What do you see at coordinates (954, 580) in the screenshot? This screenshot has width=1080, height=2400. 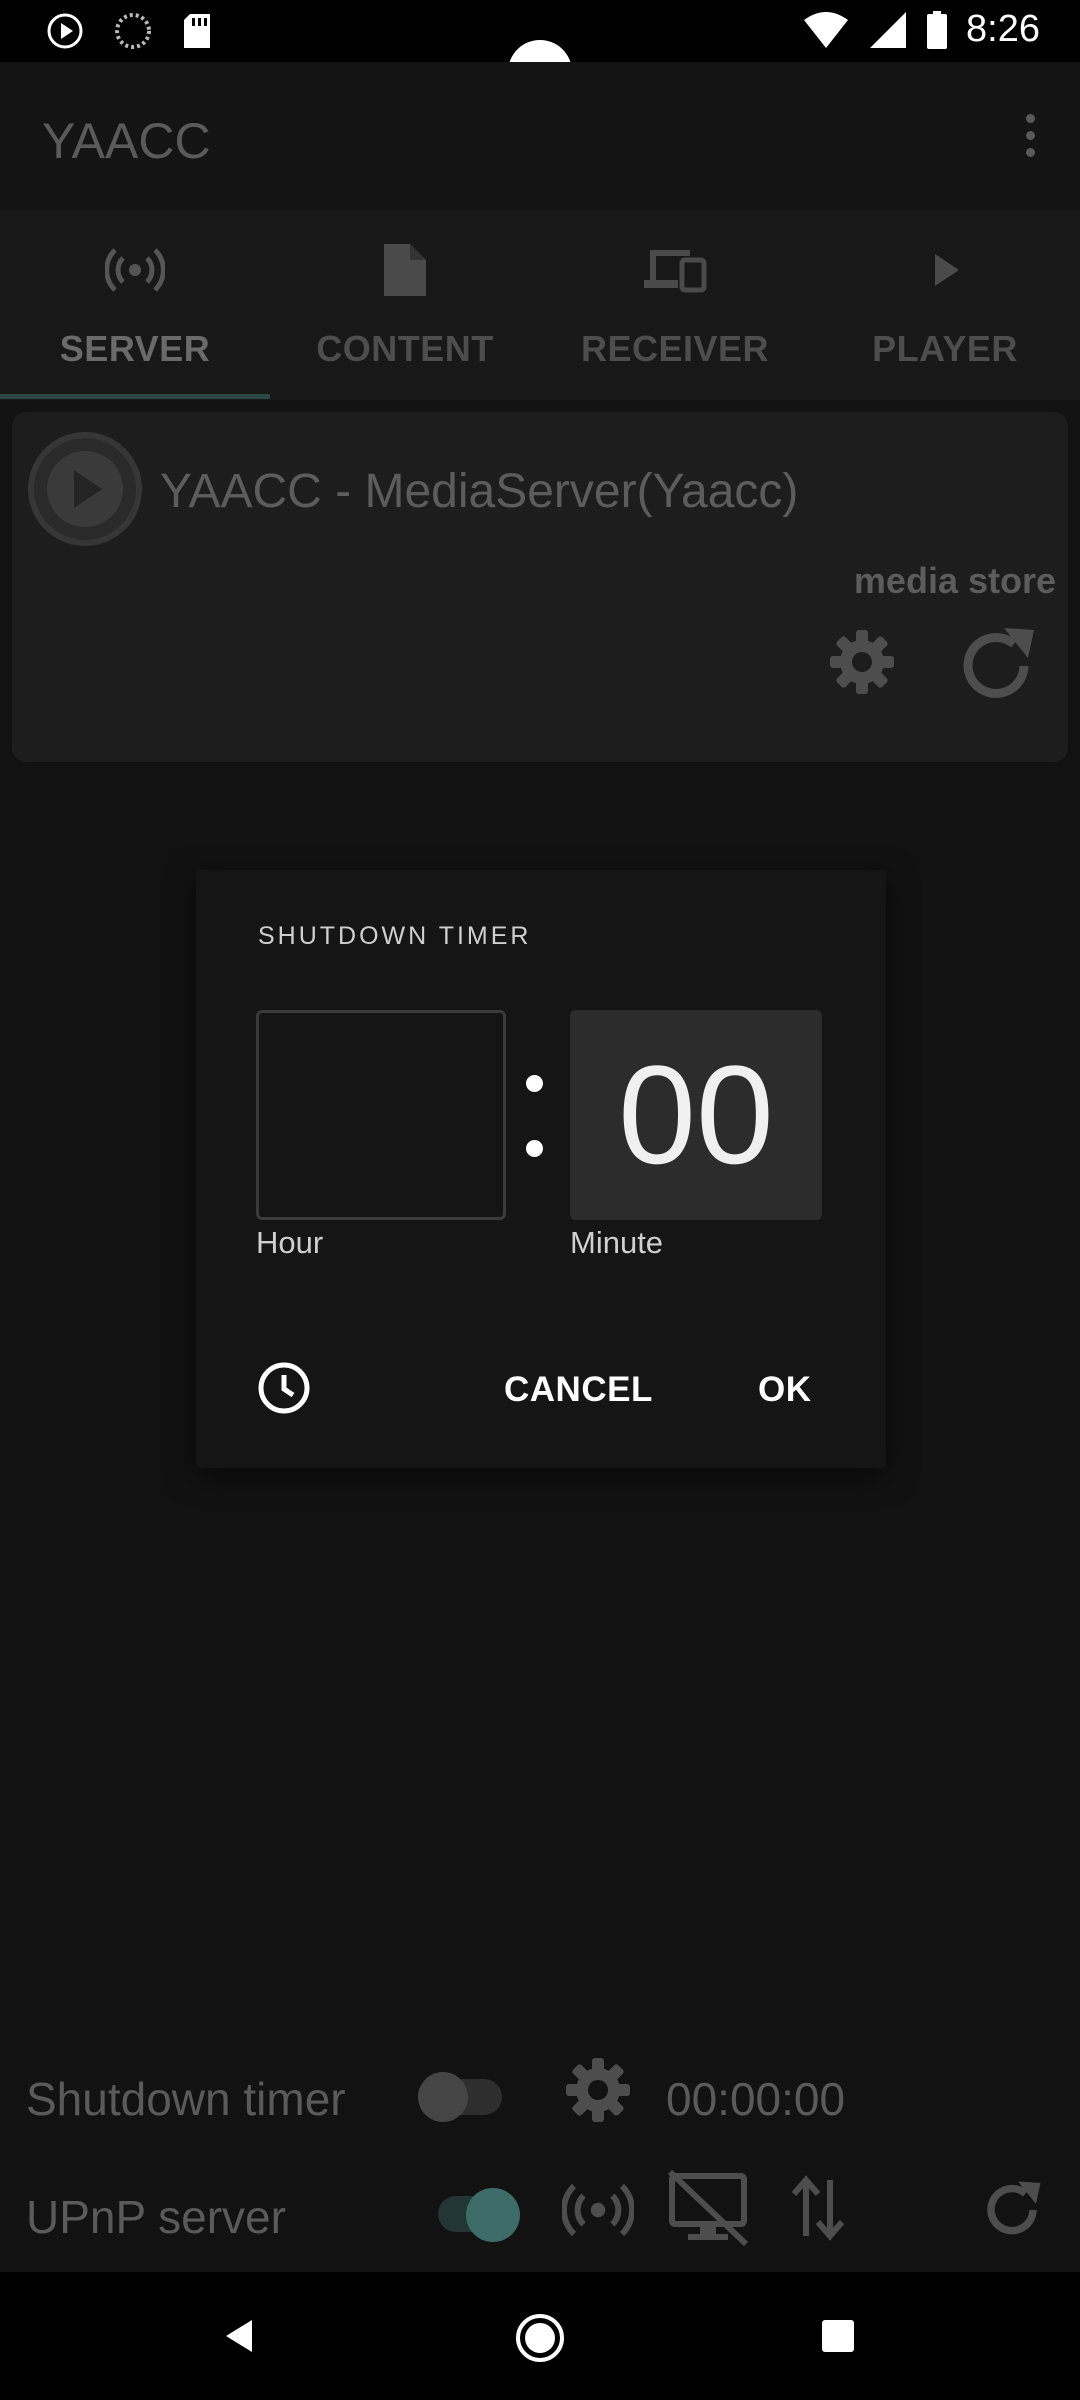 I see `server-source: media store` at bounding box center [954, 580].